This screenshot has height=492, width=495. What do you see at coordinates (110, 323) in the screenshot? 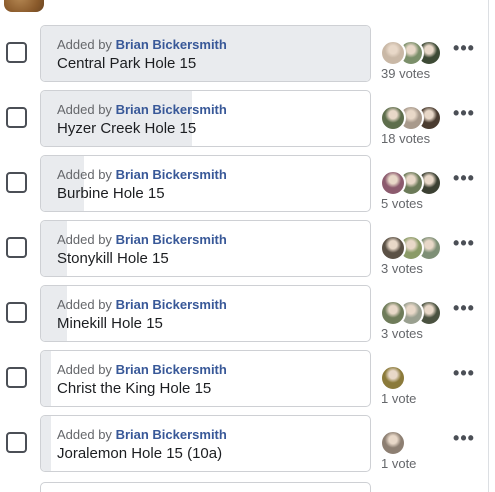
I see `poll-option-title: Minekill Hole 15` at bounding box center [110, 323].